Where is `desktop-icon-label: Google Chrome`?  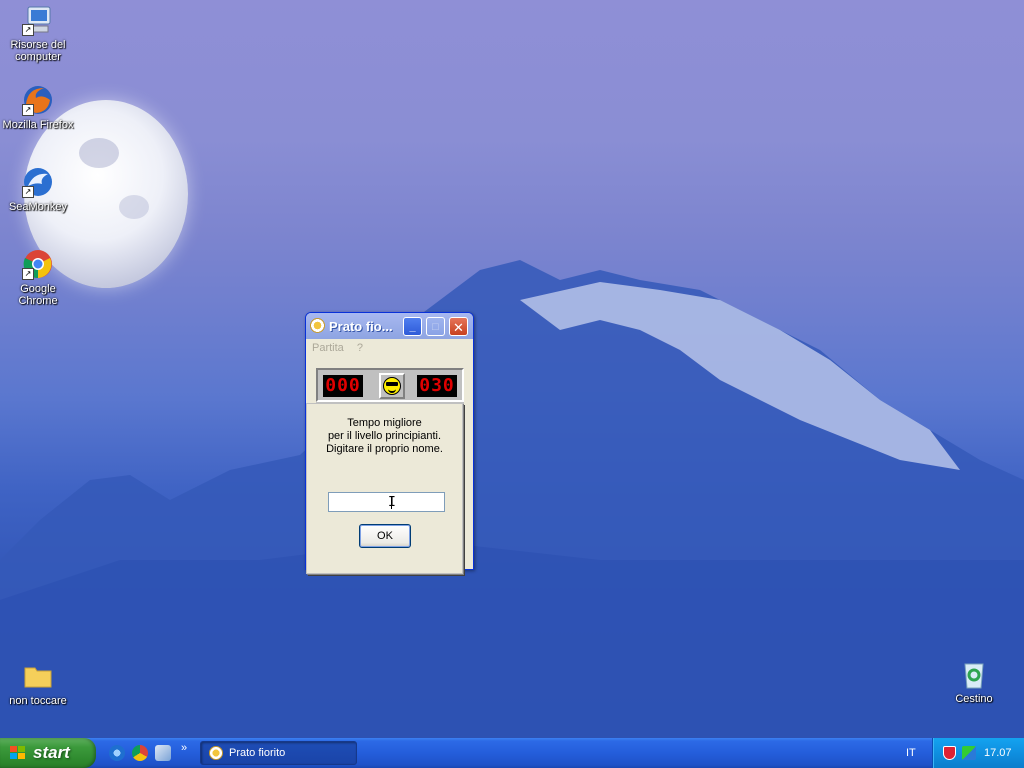 desktop-icon-label: Google Chrome is located at coordinates (38, 295).